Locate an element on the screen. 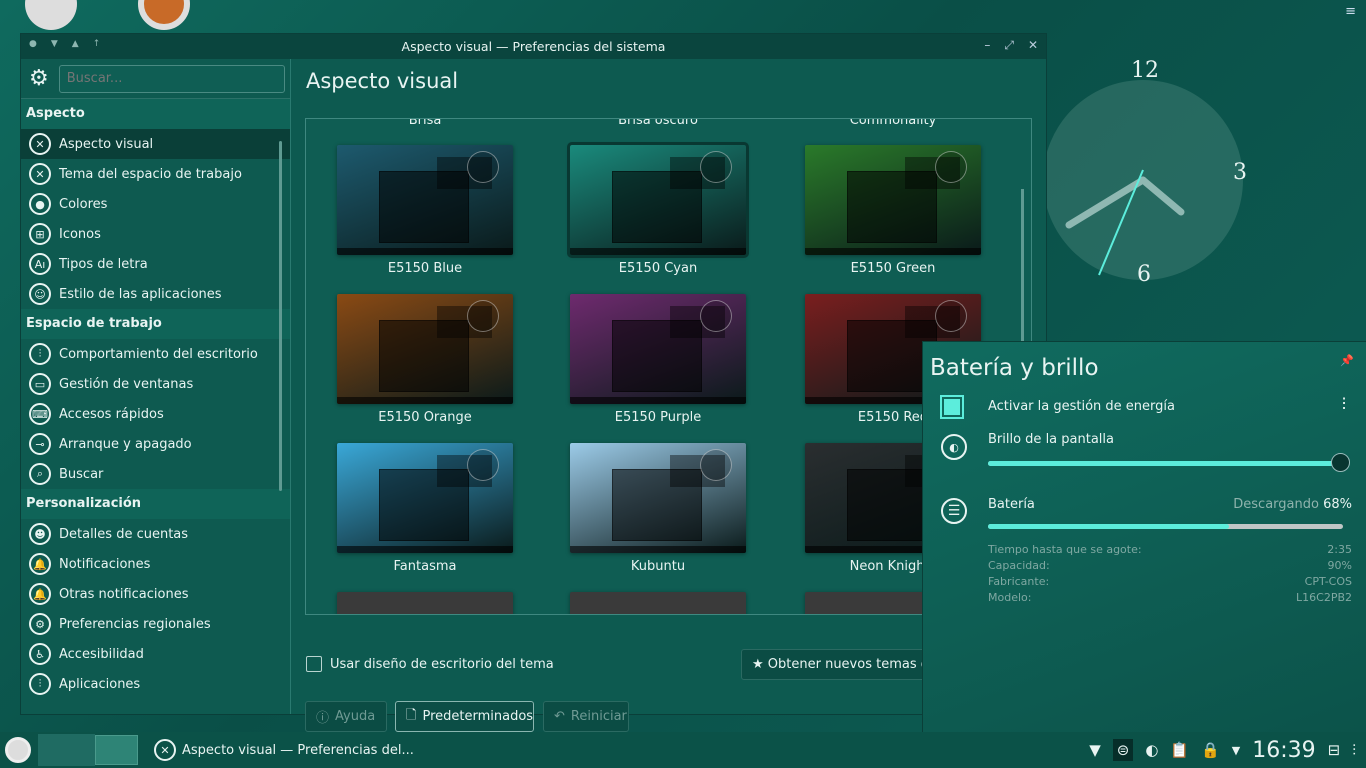 The width and height of the screenshot is (1366, 768). sidebar-item: ☺ Estilo de las aplicaciones is located at coordinates (155, 294).